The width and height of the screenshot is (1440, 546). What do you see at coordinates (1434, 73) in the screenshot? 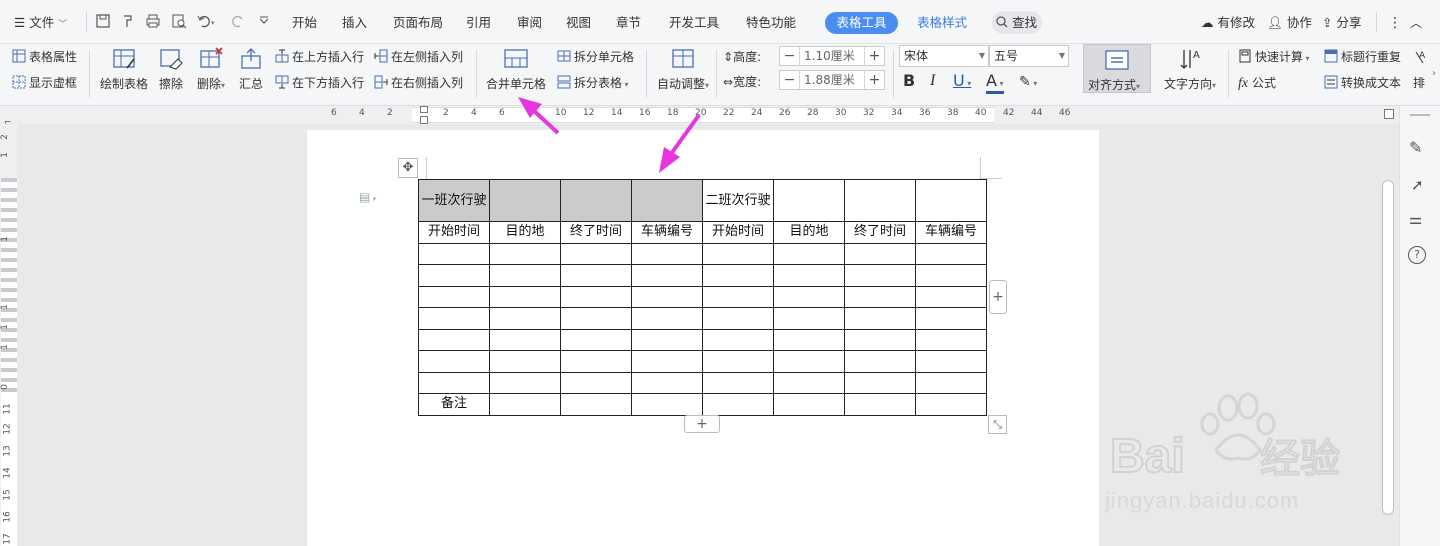
I see `ribbon-scroll-right-icon: ›` at bounding box center [1434, 73].